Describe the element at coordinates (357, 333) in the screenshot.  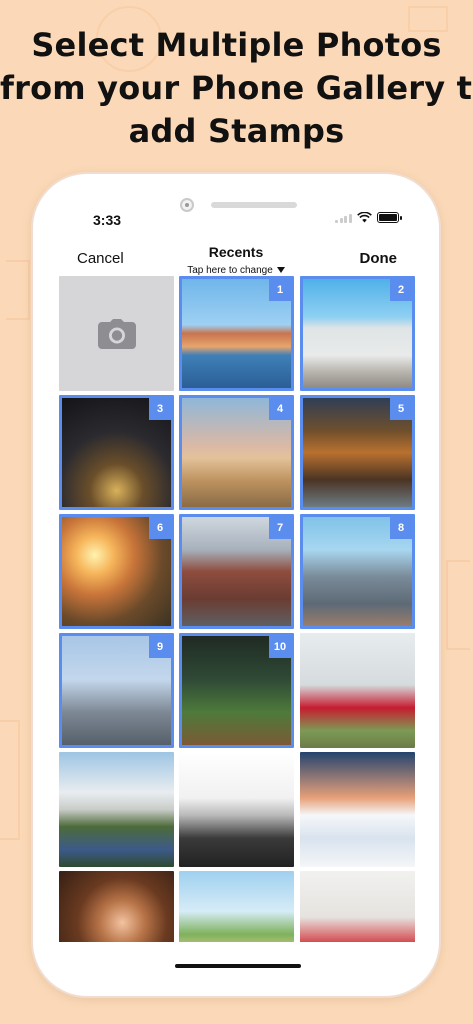
I see `photo-tile: 2` at that location.